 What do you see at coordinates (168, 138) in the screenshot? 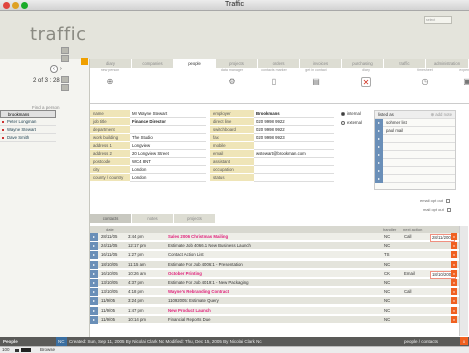
I see `field-value: The Studio` at bounding box center [168, 138].